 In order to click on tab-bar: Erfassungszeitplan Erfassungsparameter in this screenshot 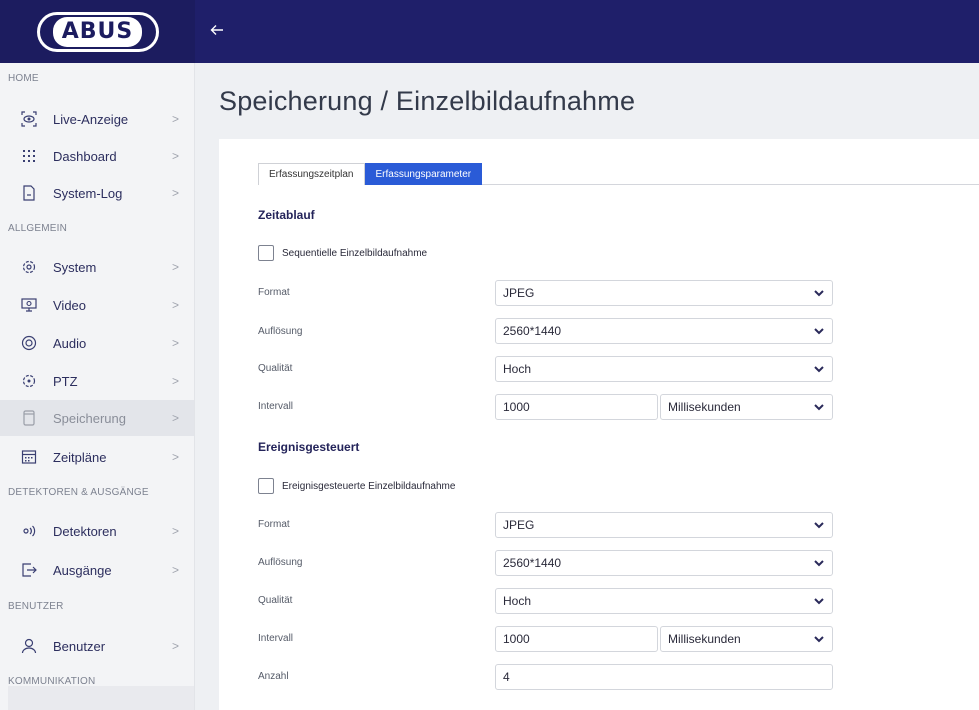, I will do `click(618, 174)`.